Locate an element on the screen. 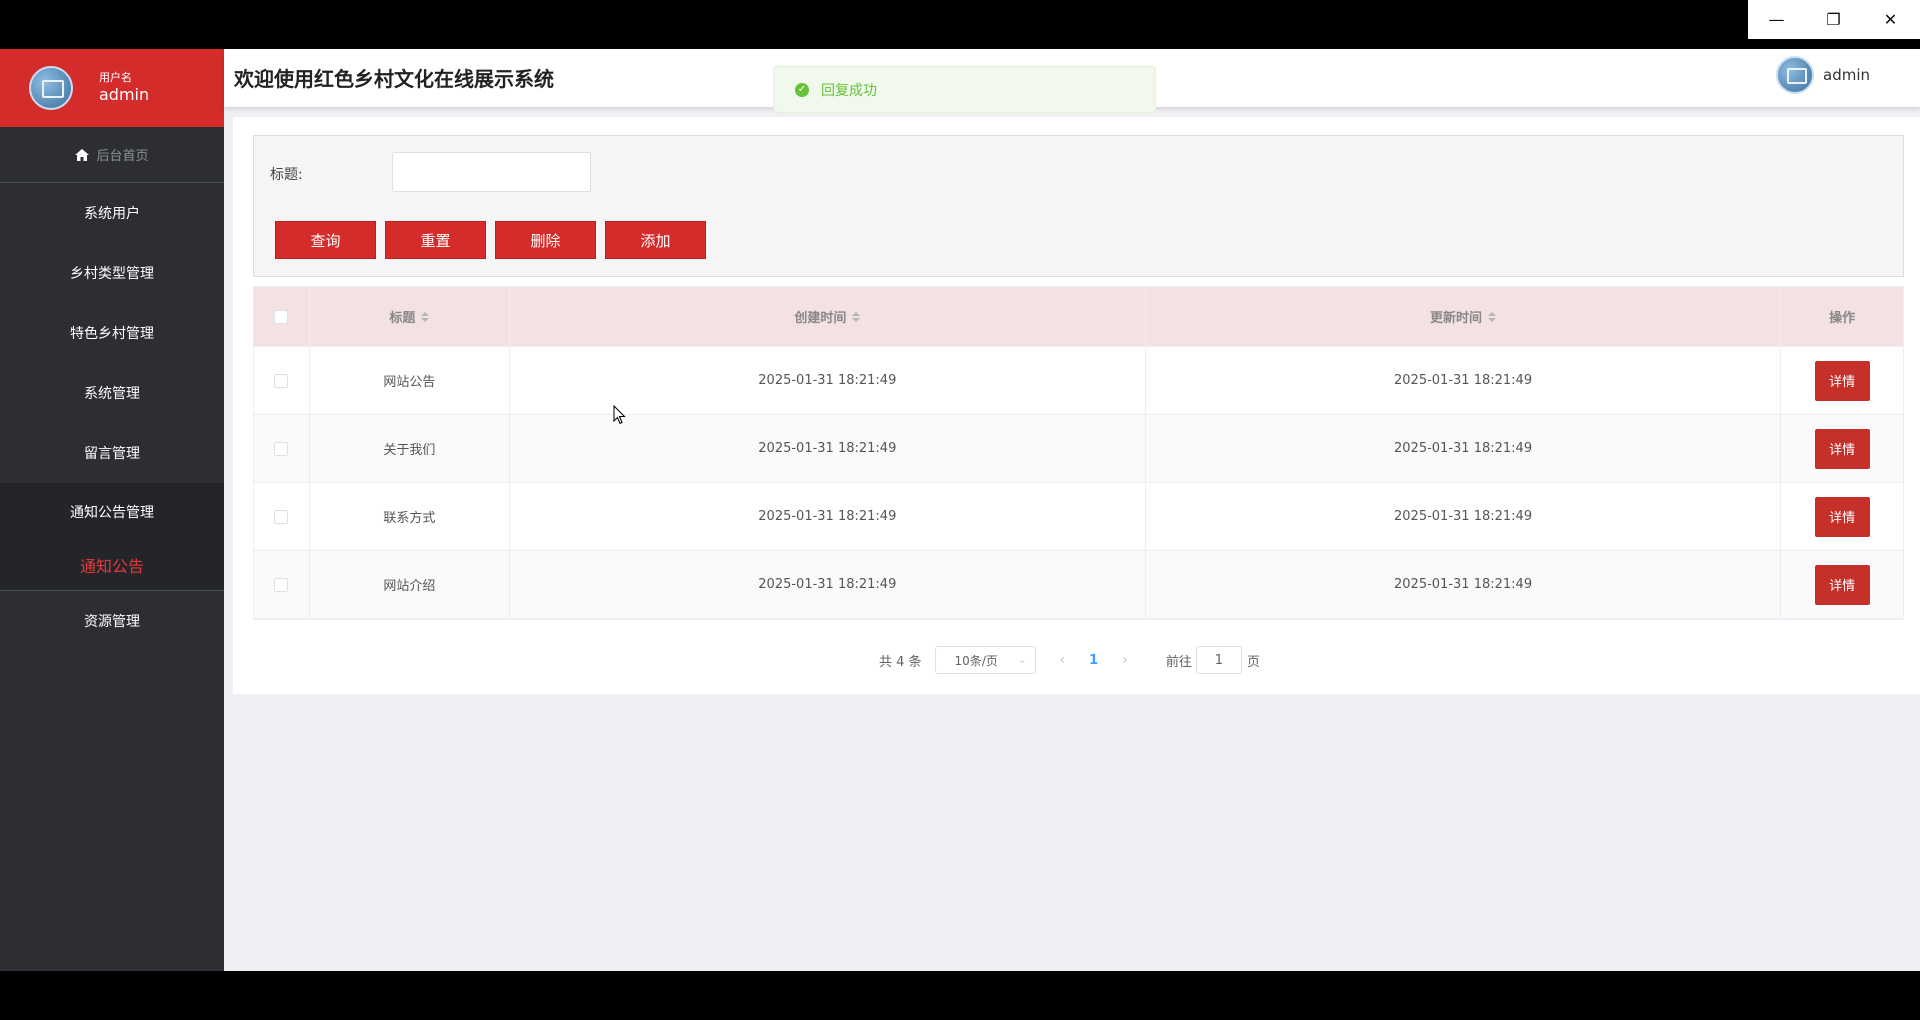  sidebar-item-home: 后台首页 is located at coordinates (112, 155).